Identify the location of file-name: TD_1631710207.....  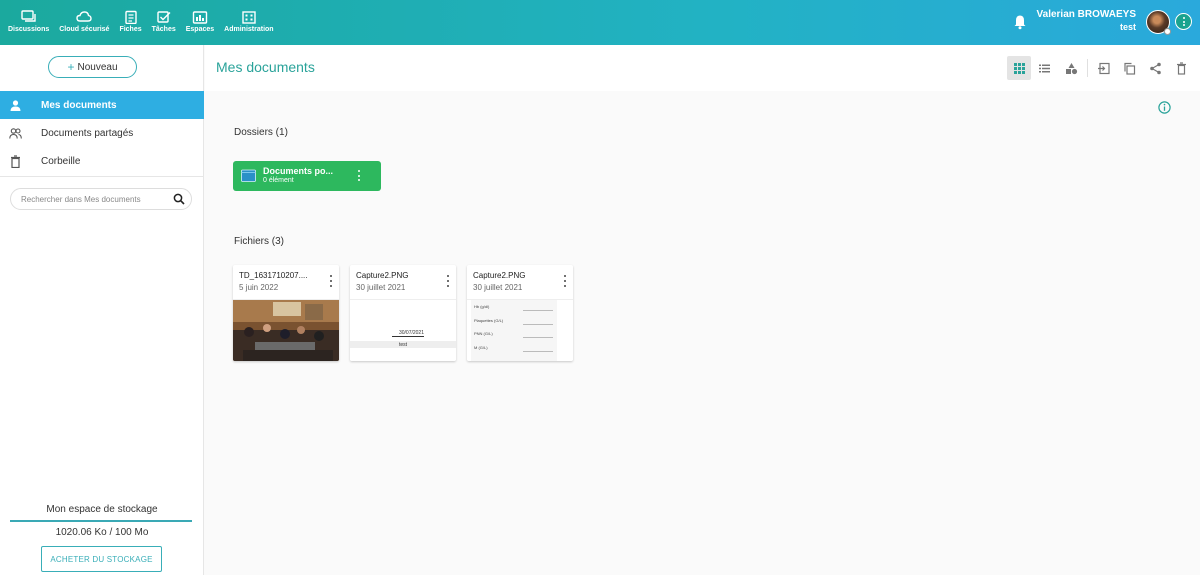
(273, 275).